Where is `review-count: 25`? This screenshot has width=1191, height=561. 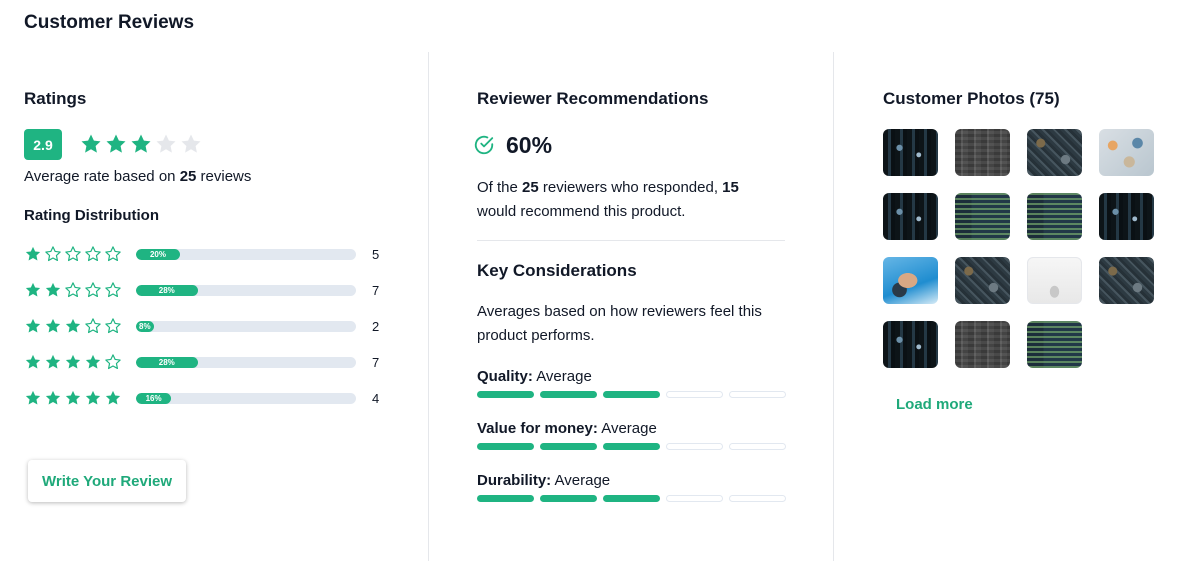
review-count: 25 is located at coordinates (188, 176).